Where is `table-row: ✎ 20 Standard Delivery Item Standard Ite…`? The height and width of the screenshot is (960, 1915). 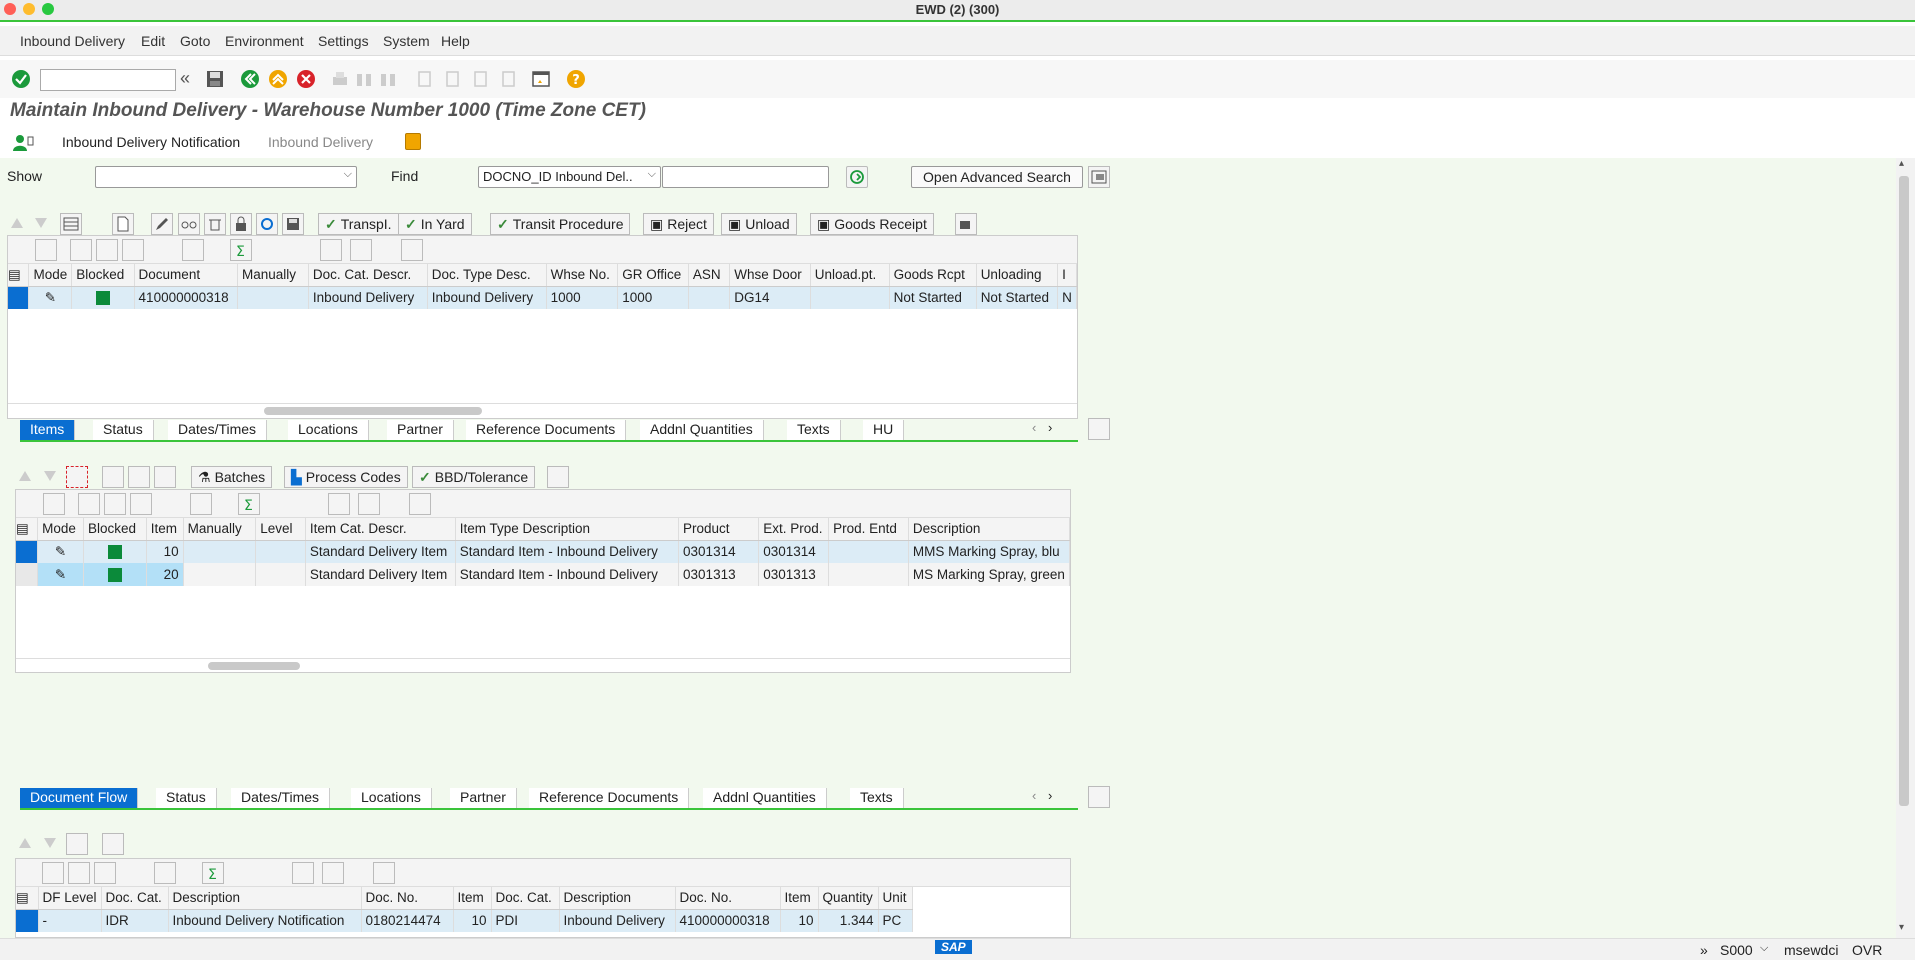 table-row: ✎ 20 Standard Delivery Item Standard Ite… is located at coordinates (543, 574).